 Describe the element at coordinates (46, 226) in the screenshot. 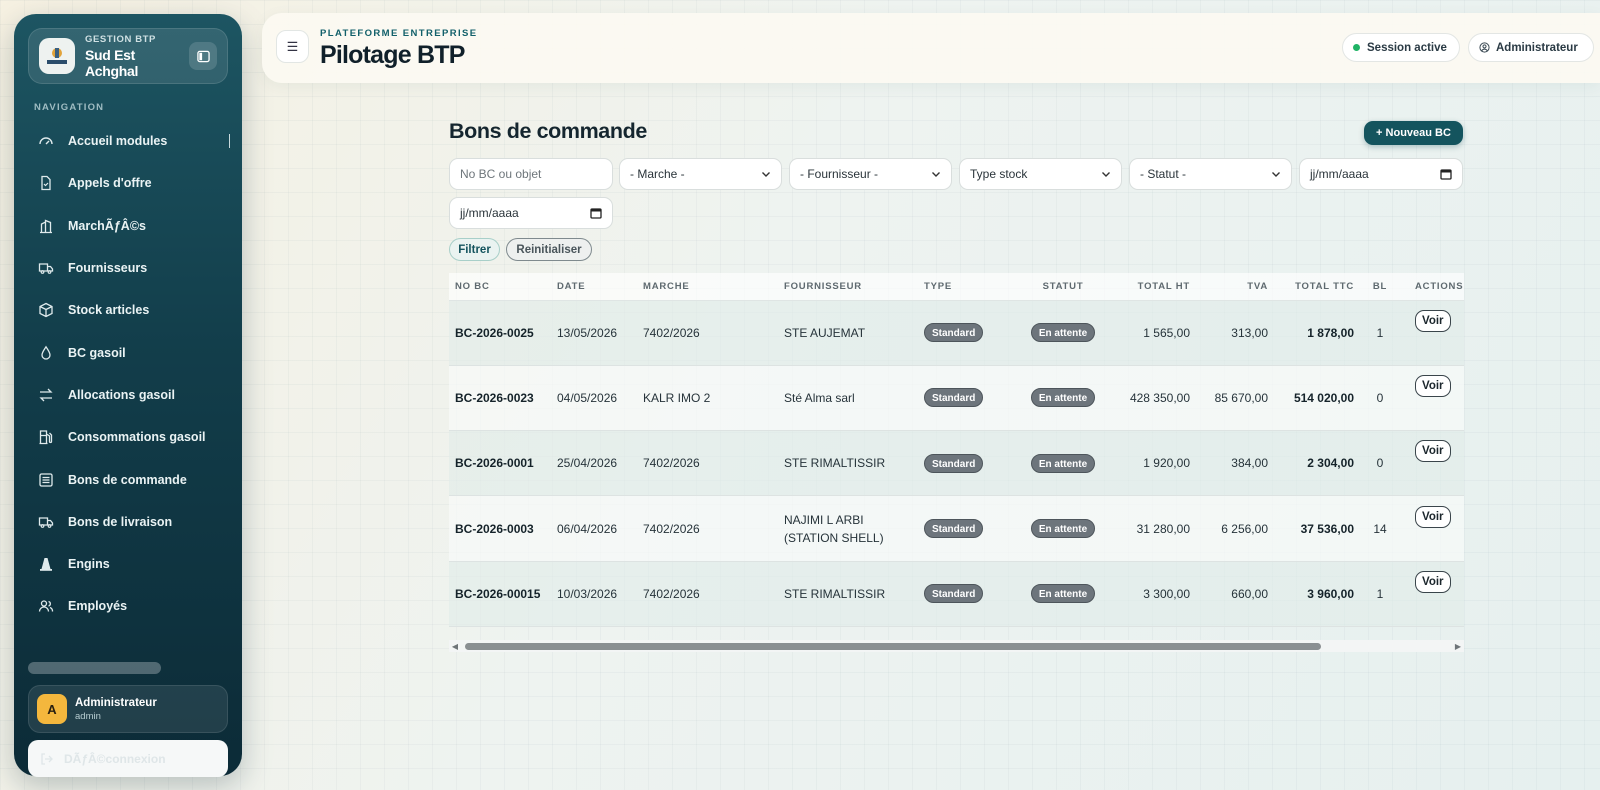

I see `building-icon` at that location.